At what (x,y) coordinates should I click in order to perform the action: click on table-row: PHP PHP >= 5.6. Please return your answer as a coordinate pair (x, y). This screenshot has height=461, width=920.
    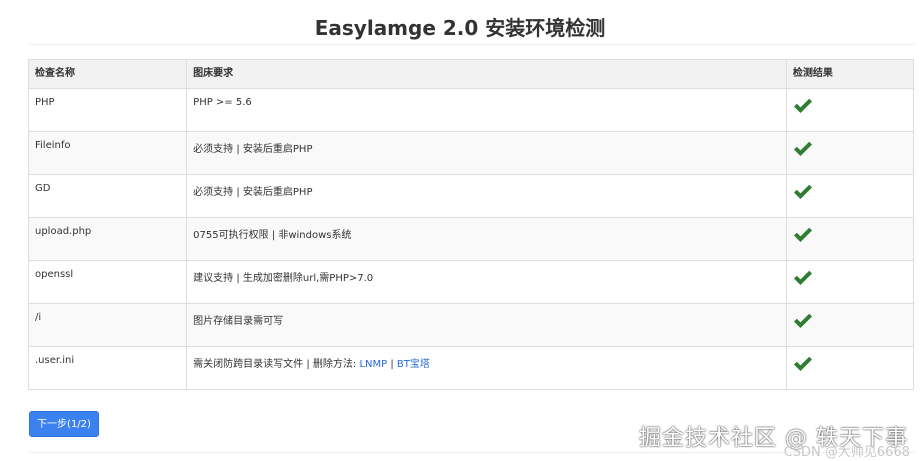
    Looking at the image, I should click on (471, 110).